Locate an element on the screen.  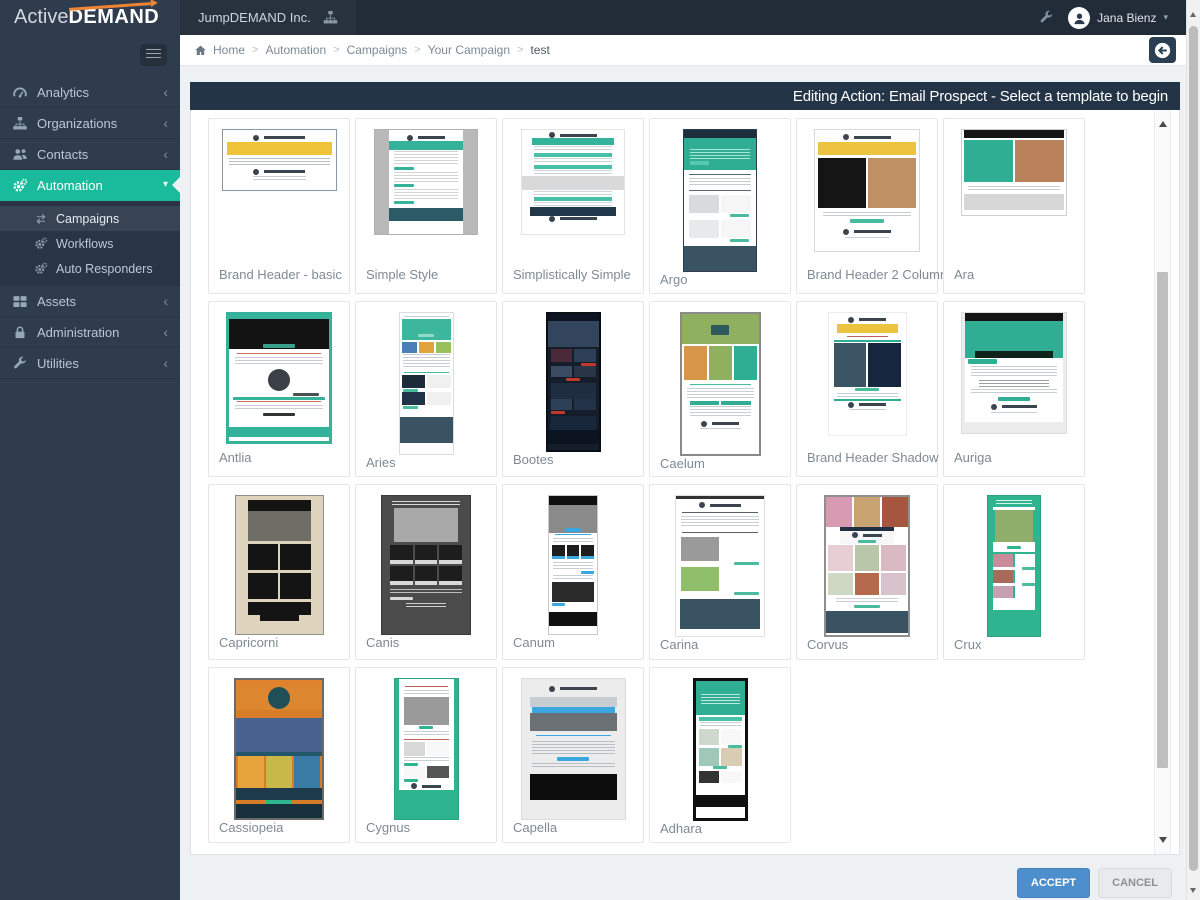
sidebar-item-automation: Automation ▾ is located at coordinates (90, 185).